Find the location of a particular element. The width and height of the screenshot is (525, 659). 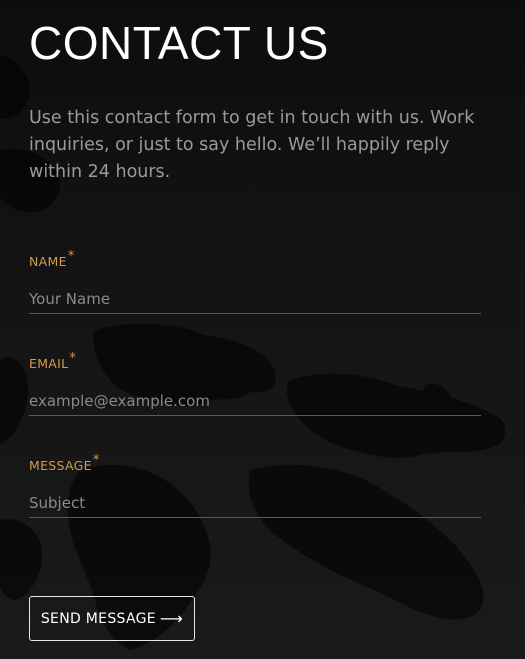

message-field-group: MESSAGE* is located at coordinates (255, 485).